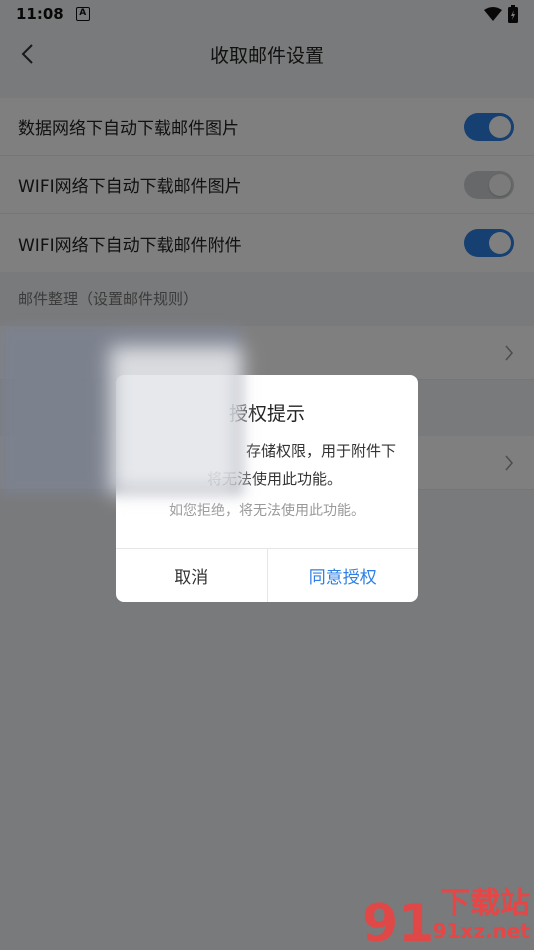 This screenshot has height=950, width=534. What do you see at coordinates (176, 420) in the screenshot?
I see `redacted-region-inner` at bounding box center [176, 420].